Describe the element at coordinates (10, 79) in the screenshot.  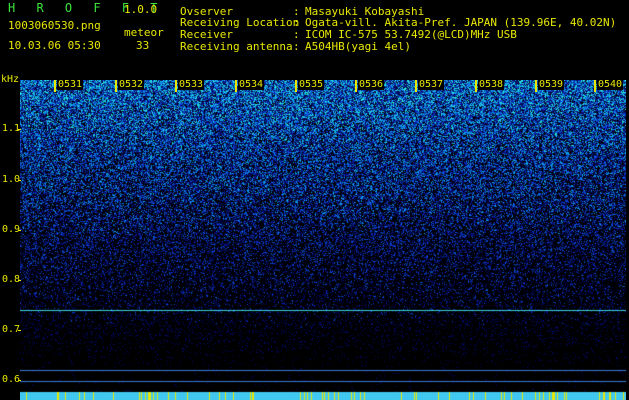
I see `frequency-unit-label: kHz` at that location.